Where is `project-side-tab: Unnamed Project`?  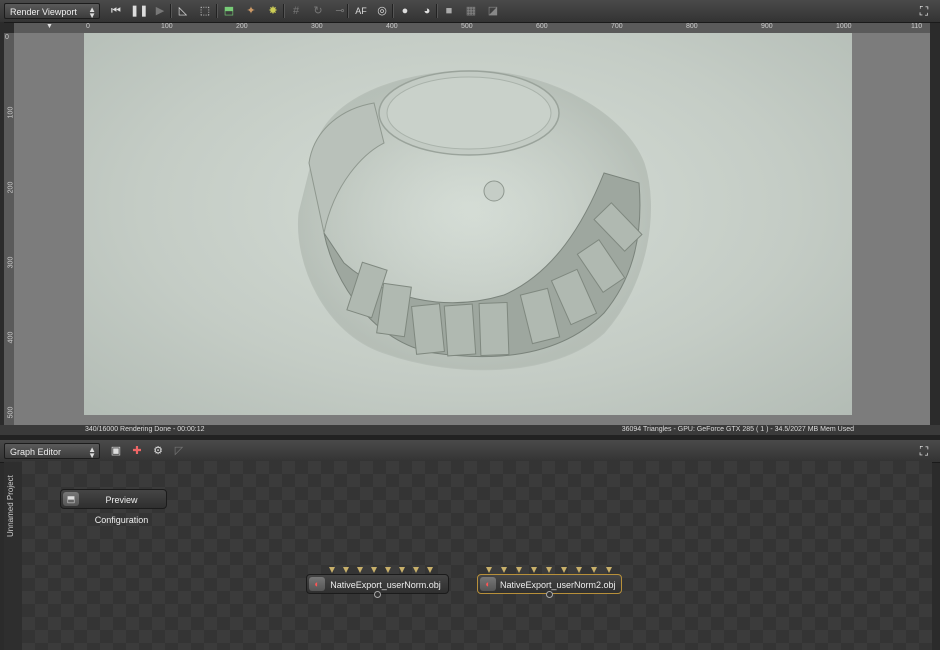 project-side-tab: Unnamed Project is located at coordinates (13, 556).